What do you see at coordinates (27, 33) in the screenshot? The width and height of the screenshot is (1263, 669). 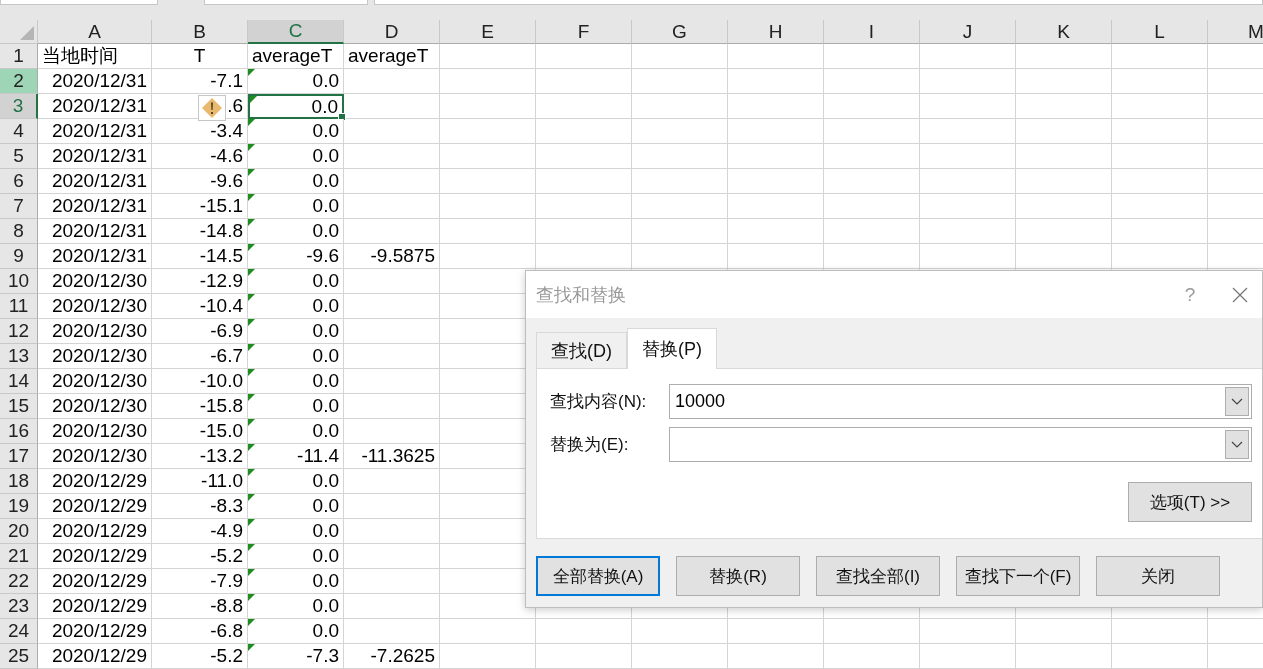 I see `triangle-icon` at bounding box center [27, 33].